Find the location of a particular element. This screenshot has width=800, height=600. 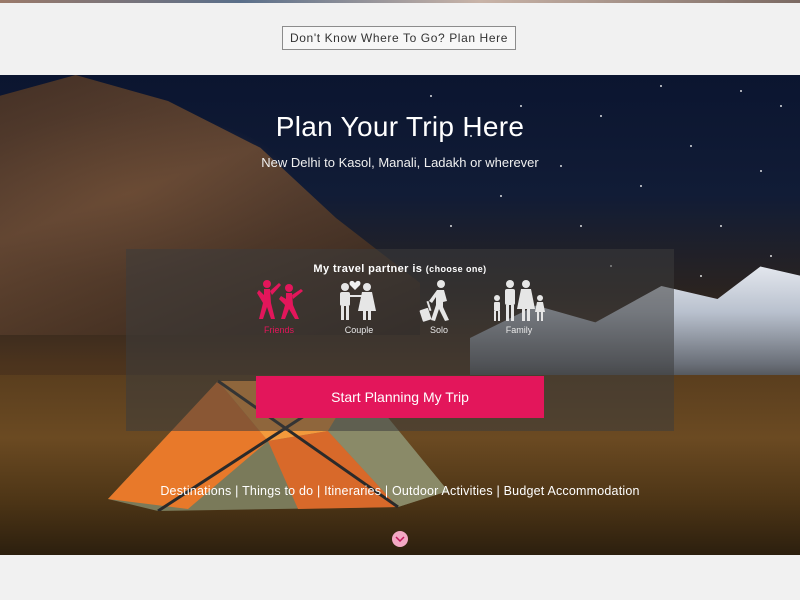

chevron-down-icon is located at coordinates (400, 539).